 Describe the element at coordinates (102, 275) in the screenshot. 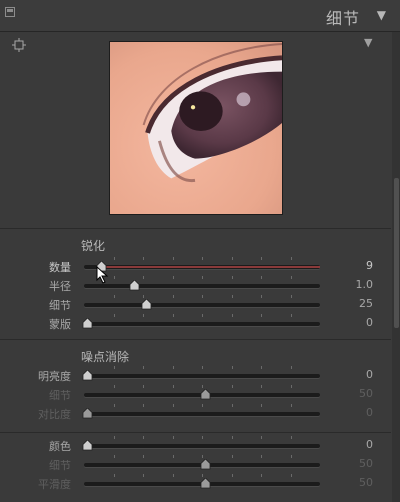

I see `mouse-pointer-icon` at that location.